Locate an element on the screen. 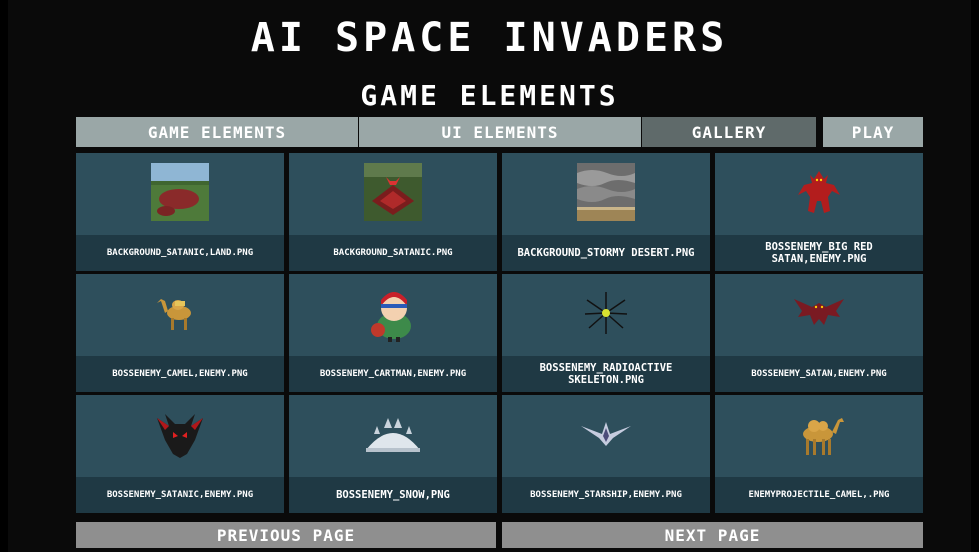 The height and width of the screenshot is (552, 979). satanic-temple-image-icon is located at coordinates (393, 192).